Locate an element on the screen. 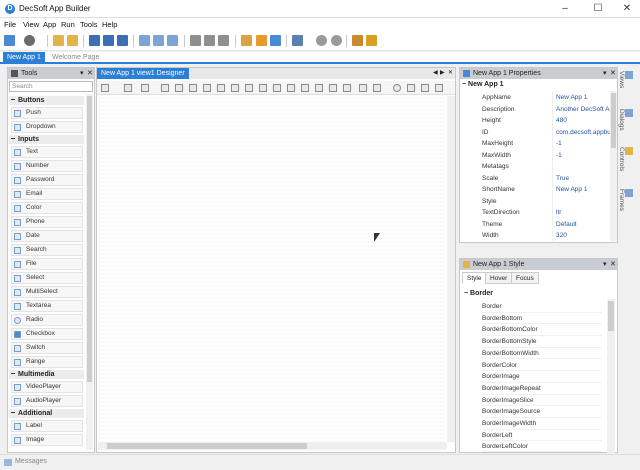 This screenshot has width=640, height=470. tab-scroll-right-icon: ▶ is located at coordinates (442, 72).